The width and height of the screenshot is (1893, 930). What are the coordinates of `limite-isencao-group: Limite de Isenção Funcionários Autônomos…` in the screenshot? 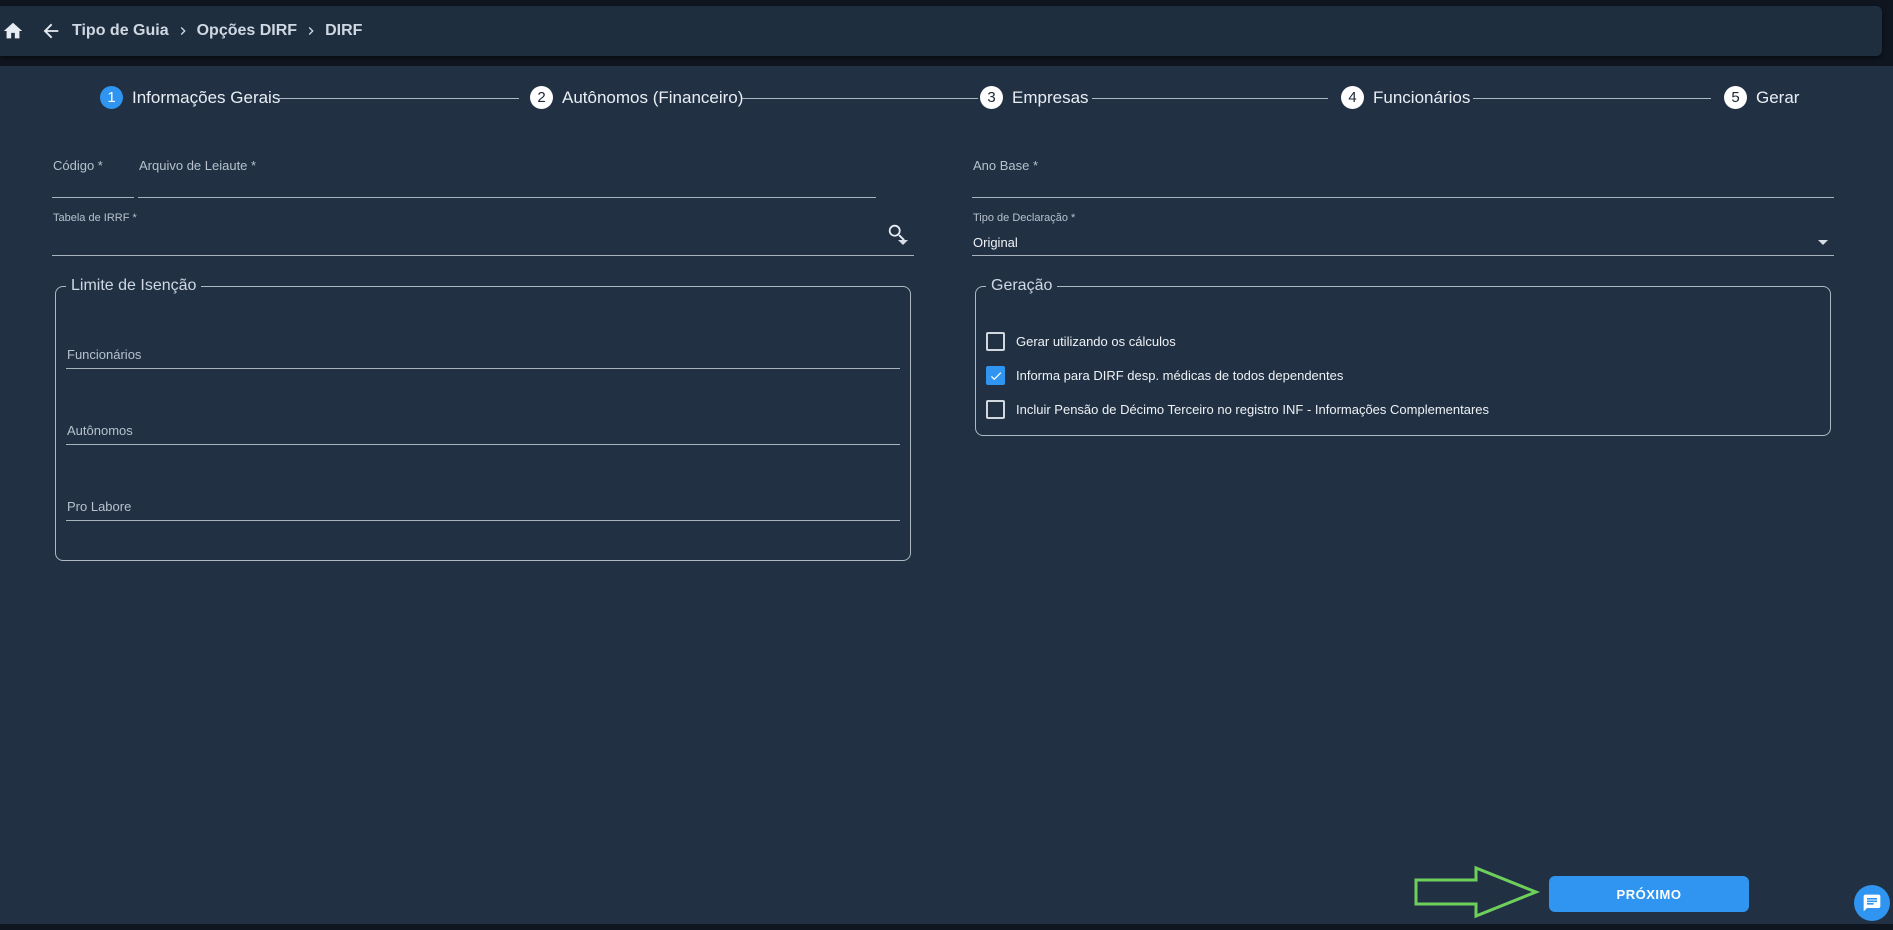 It's located at (483, 419).